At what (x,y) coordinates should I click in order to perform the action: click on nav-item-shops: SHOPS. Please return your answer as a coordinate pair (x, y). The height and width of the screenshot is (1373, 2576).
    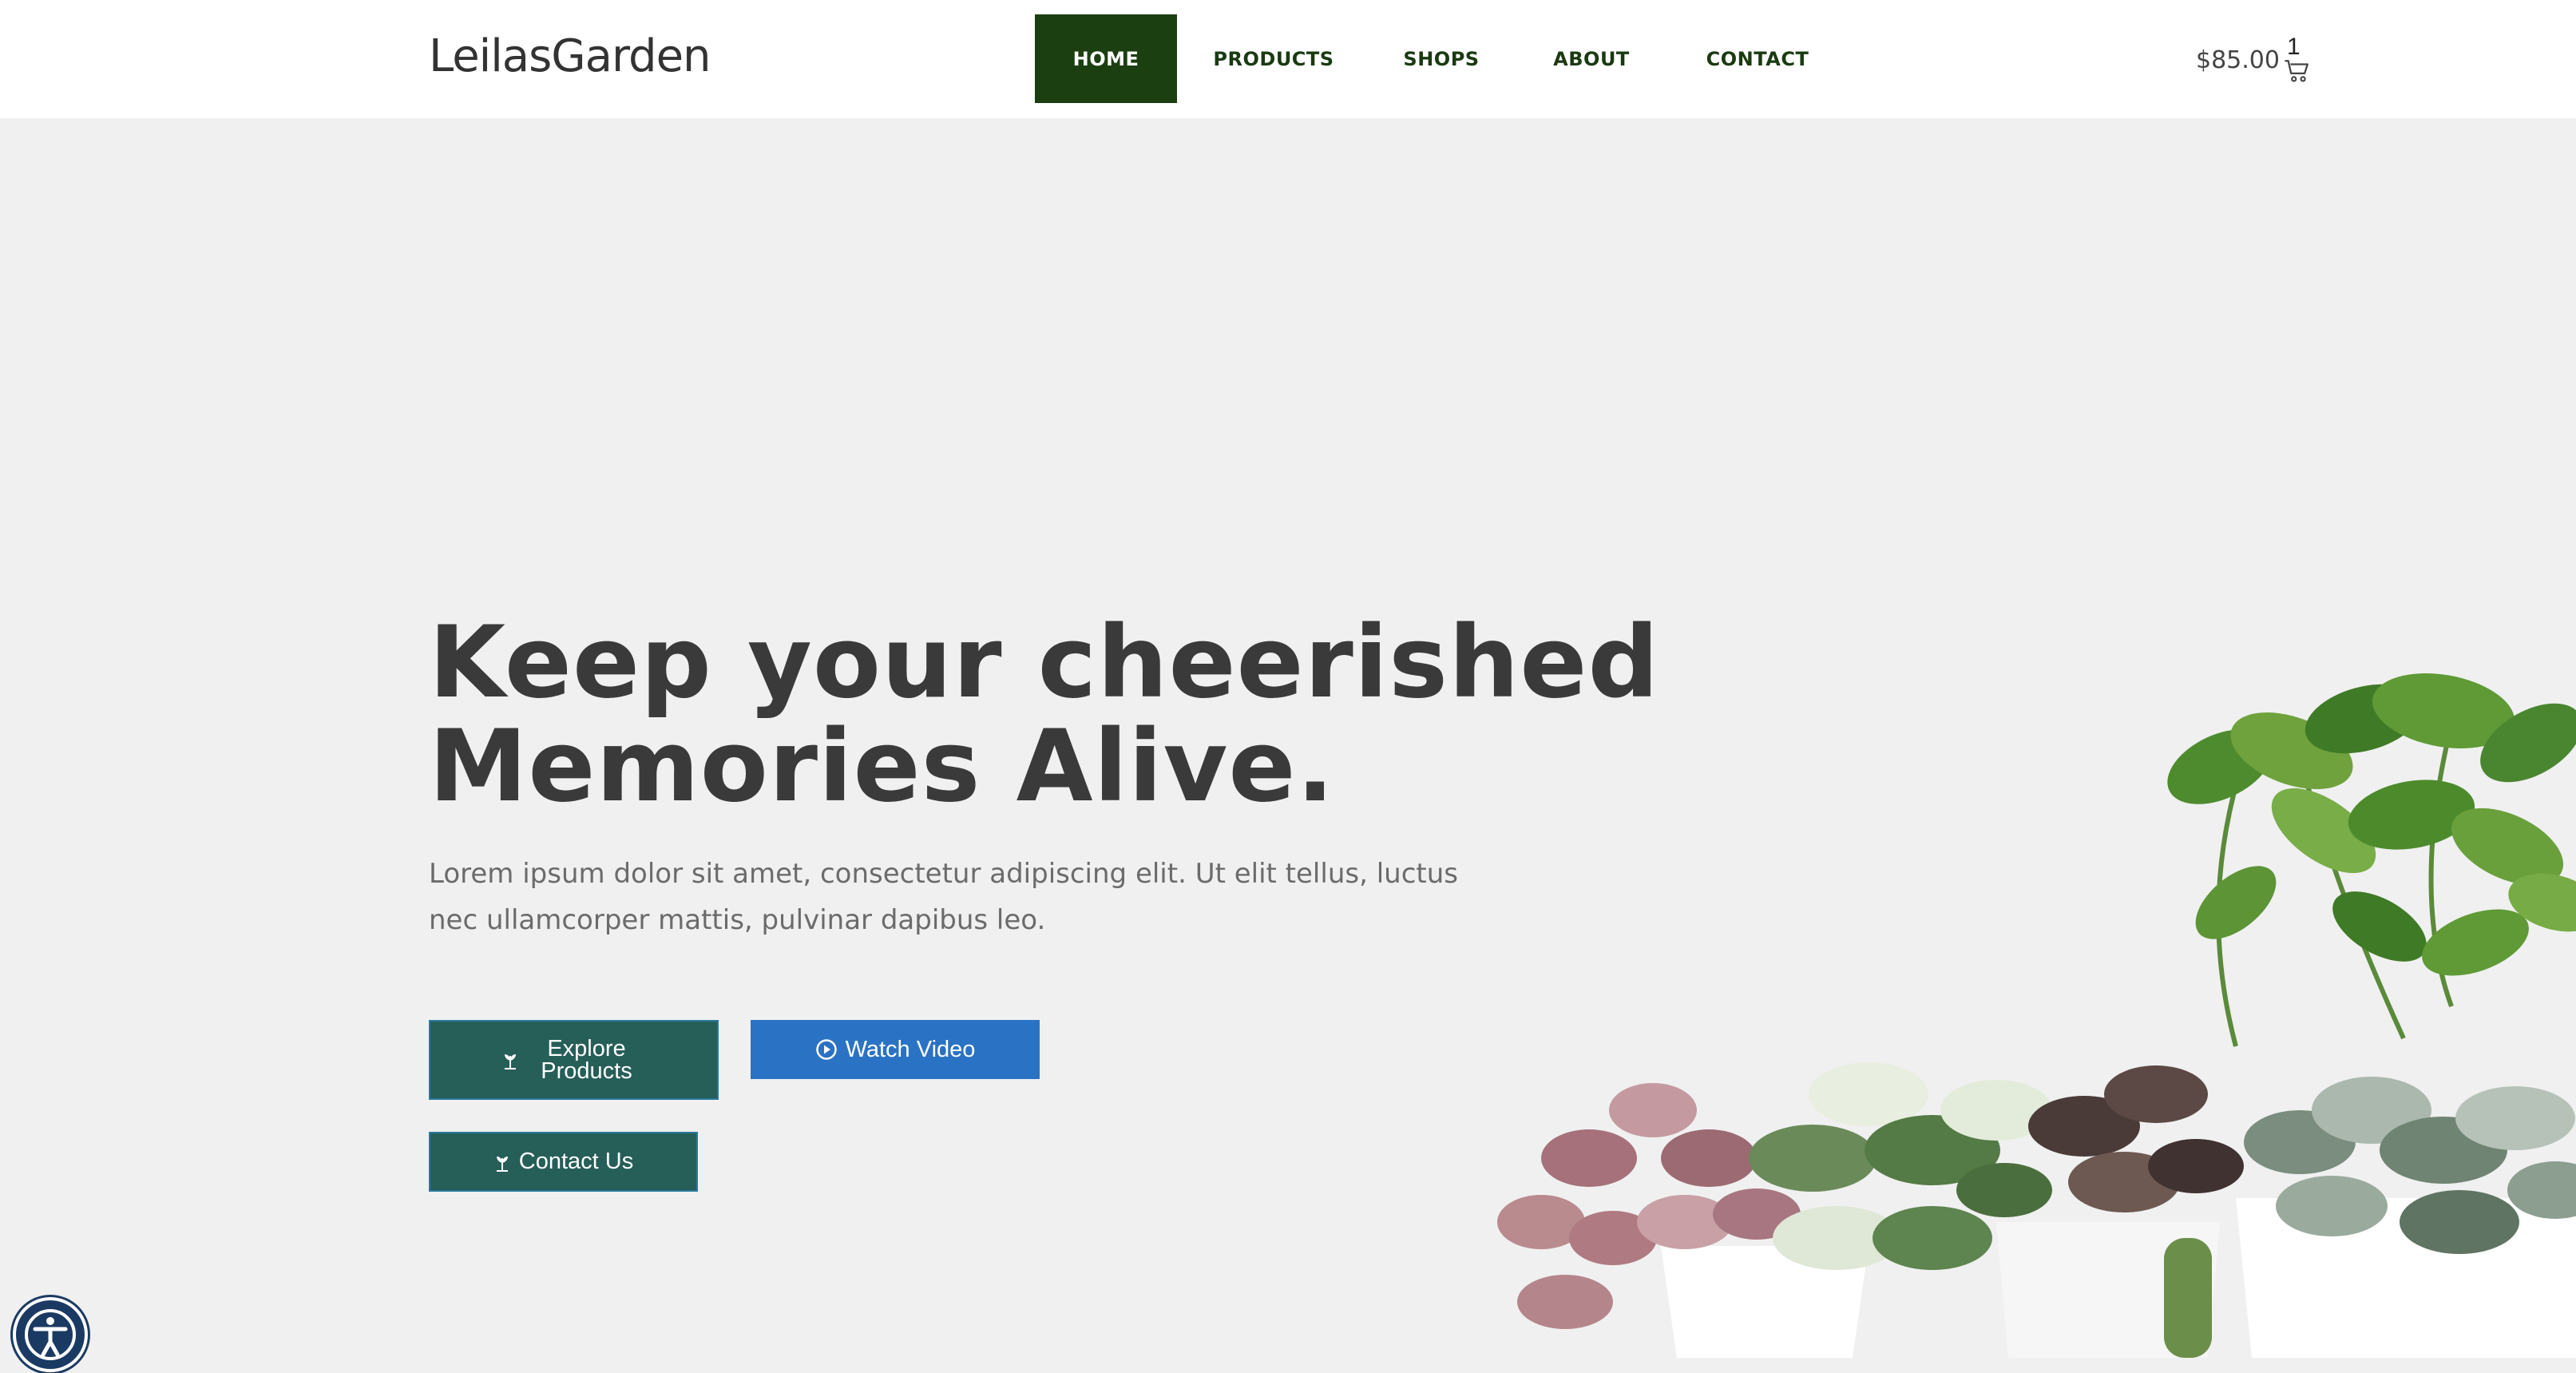
    Looking at the image, I should click on (1441, 59).